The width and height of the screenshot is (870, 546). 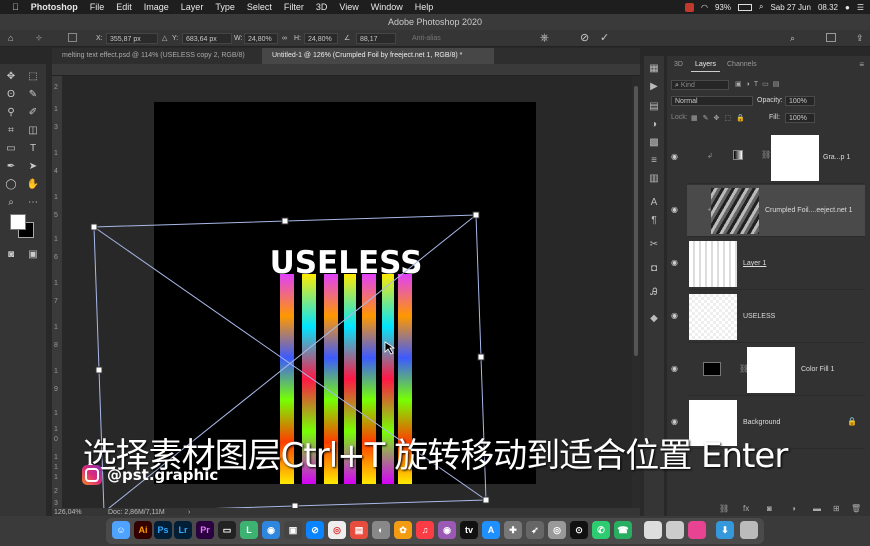 I want to click on menu-select: Select, so click(x=259, y=7).